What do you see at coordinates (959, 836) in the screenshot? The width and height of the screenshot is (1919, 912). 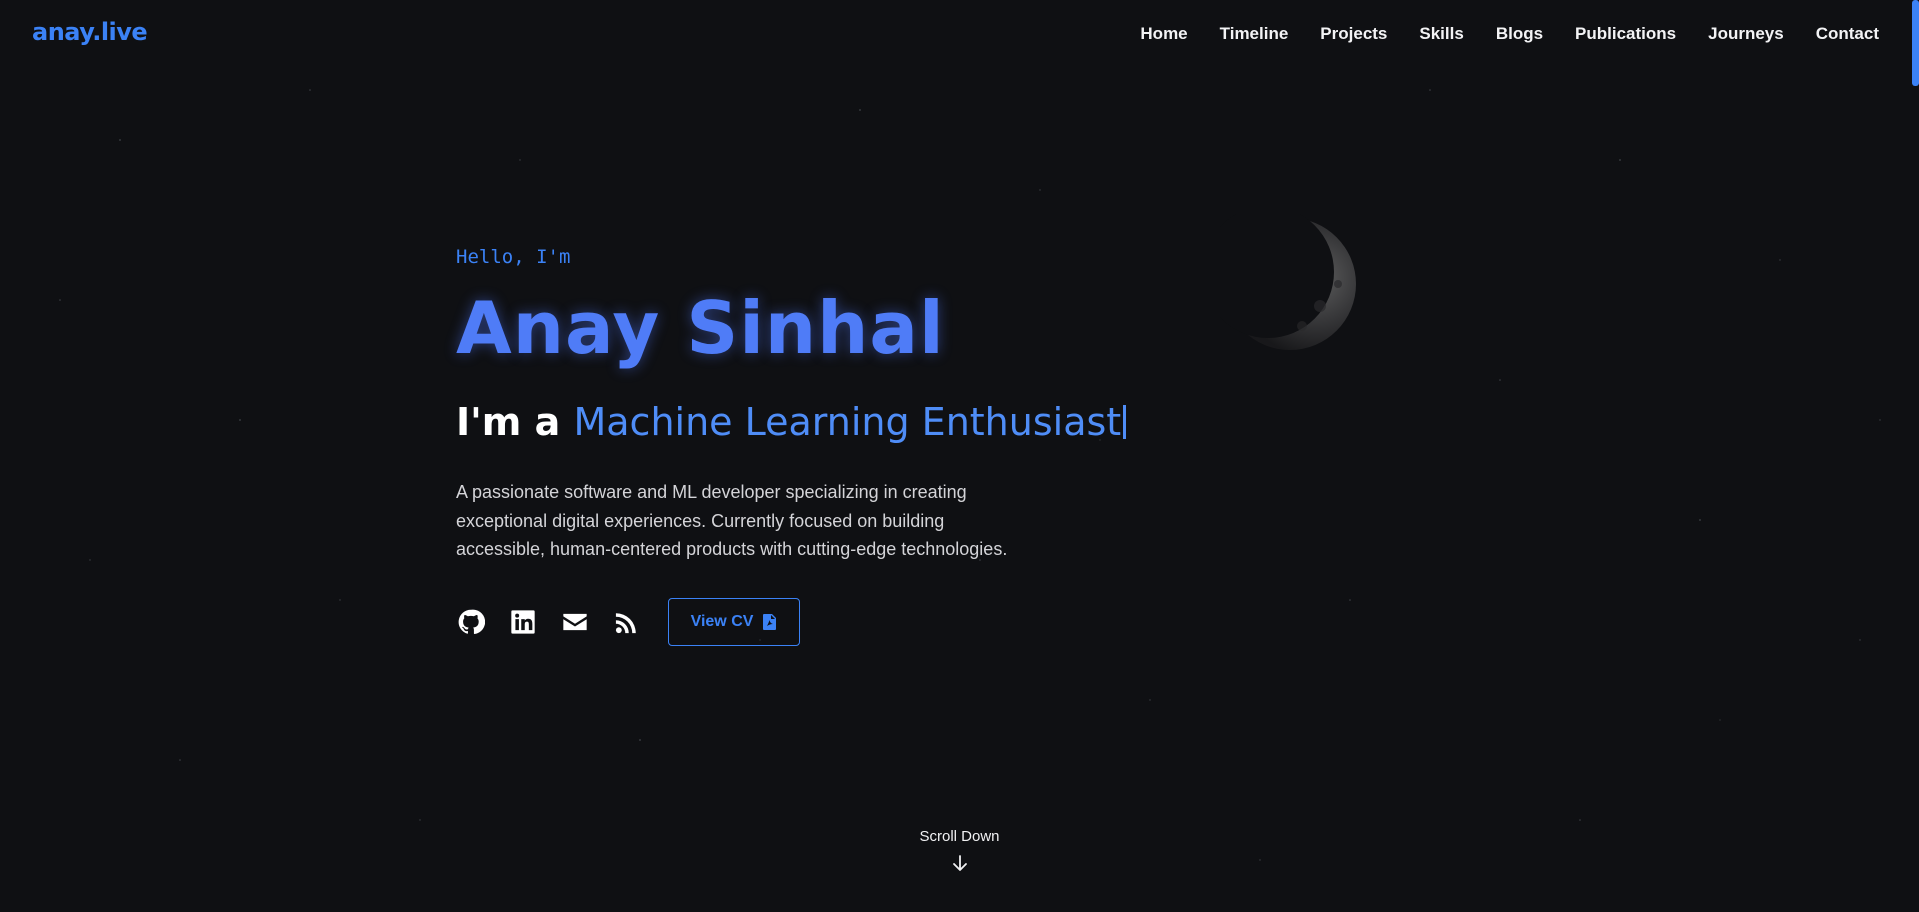 I see `scroll-down-label: Scroll Down` at bounding box center [959, 836].